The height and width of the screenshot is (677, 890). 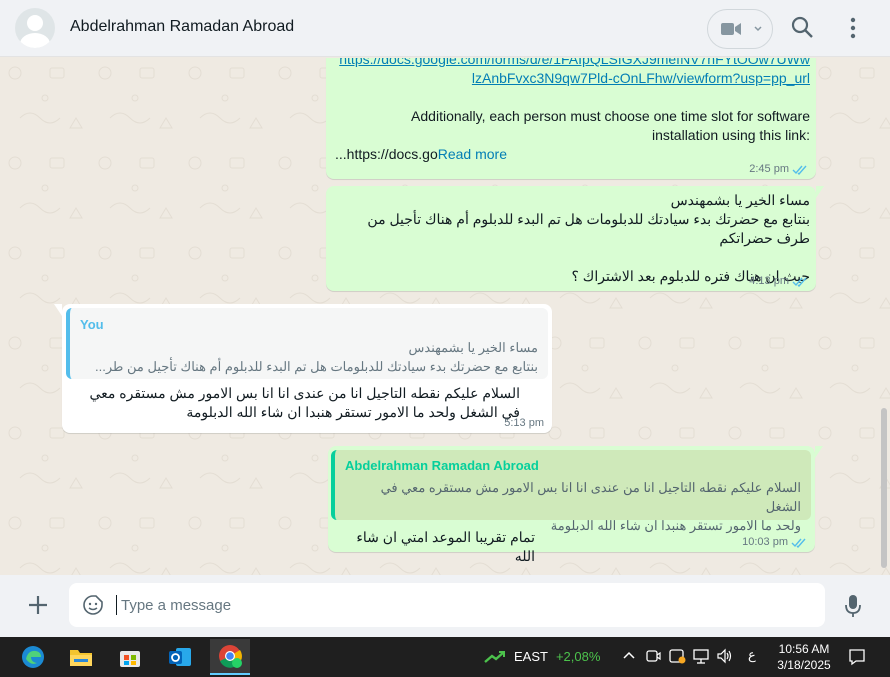 I want to click on quoted-sender: Abdelrahman Ramadan Abroad, so click(x=442, y=465).